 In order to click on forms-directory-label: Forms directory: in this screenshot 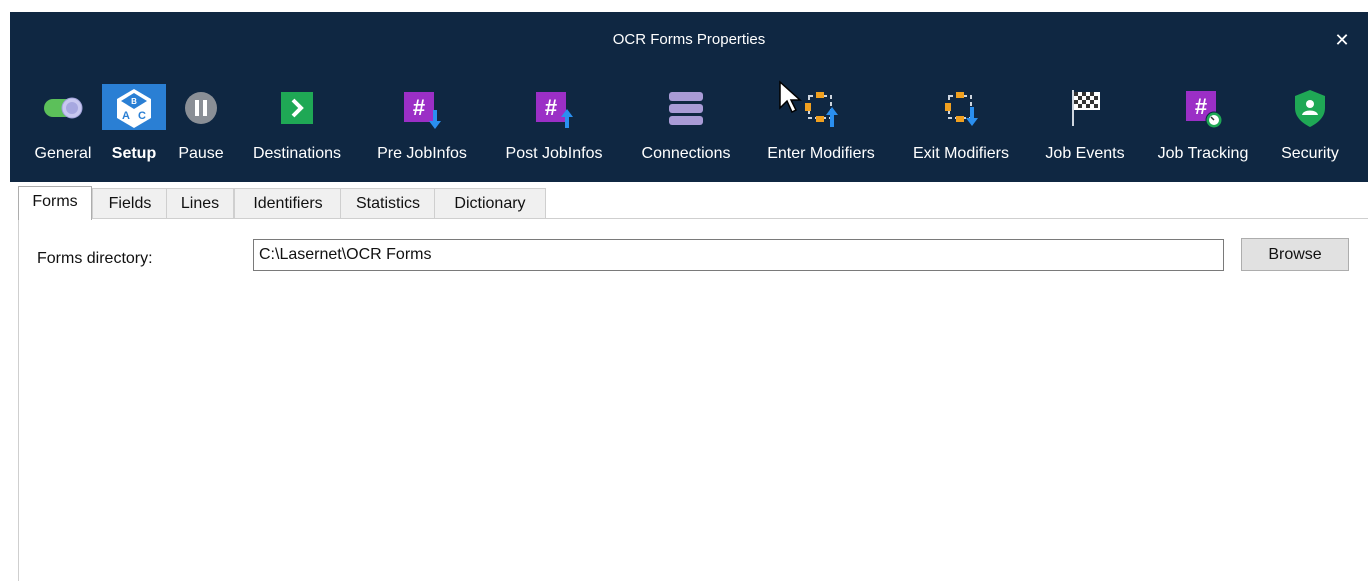, I will do `click(95, 258)`.